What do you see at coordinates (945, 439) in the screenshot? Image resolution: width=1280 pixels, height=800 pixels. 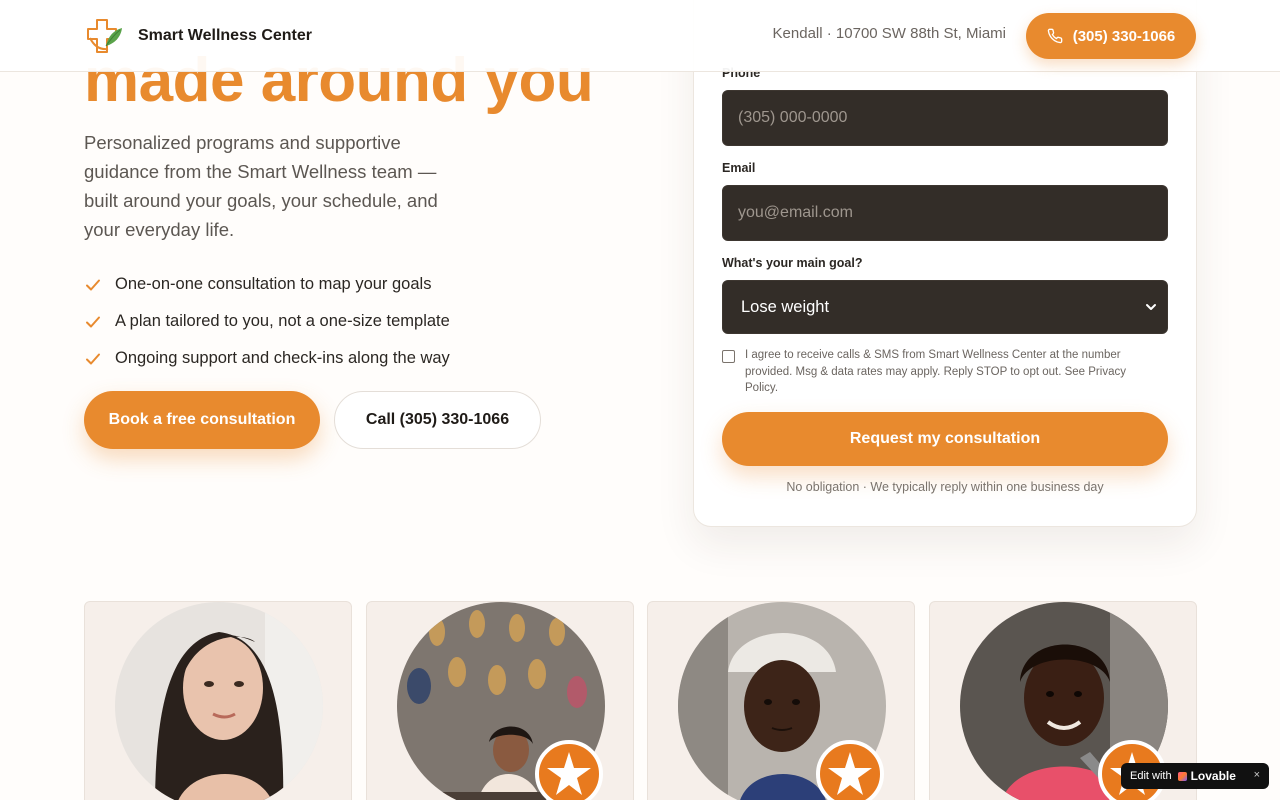 I see `request-consultation-button: Request my consultation` at bounding box center [945, 439].